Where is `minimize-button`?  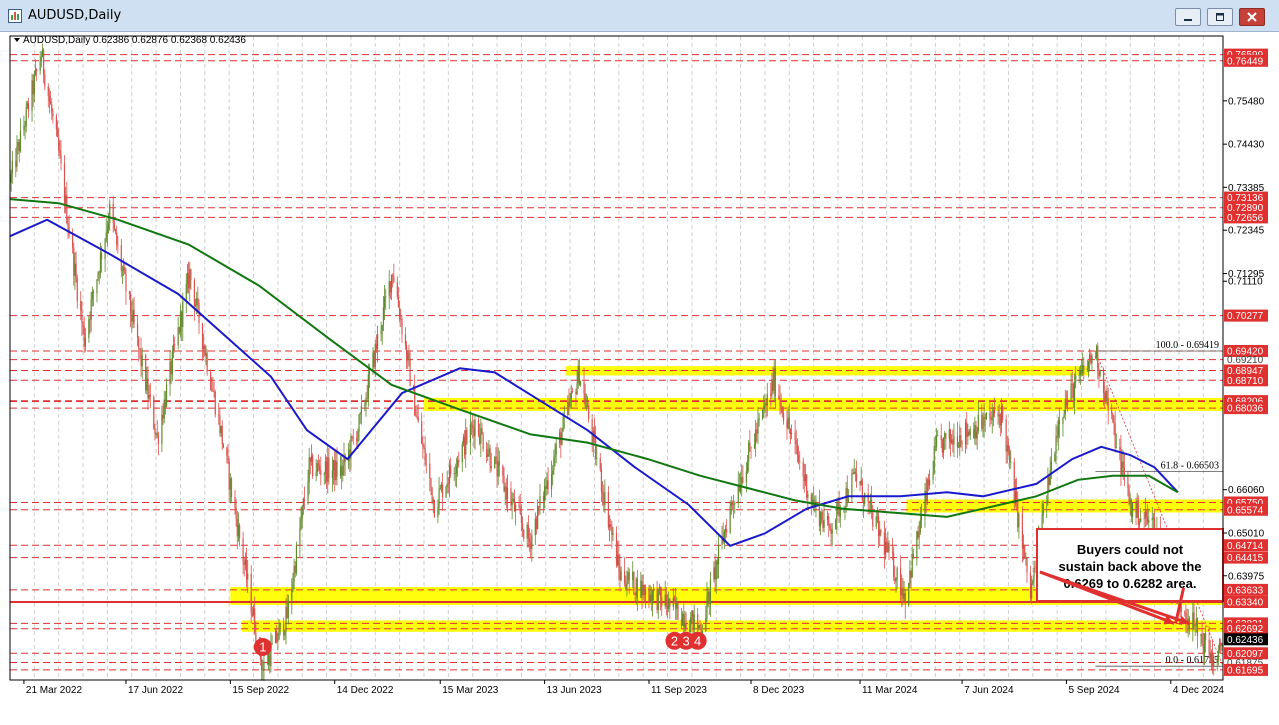
minimize-button is located at coordinates (1188, 17).